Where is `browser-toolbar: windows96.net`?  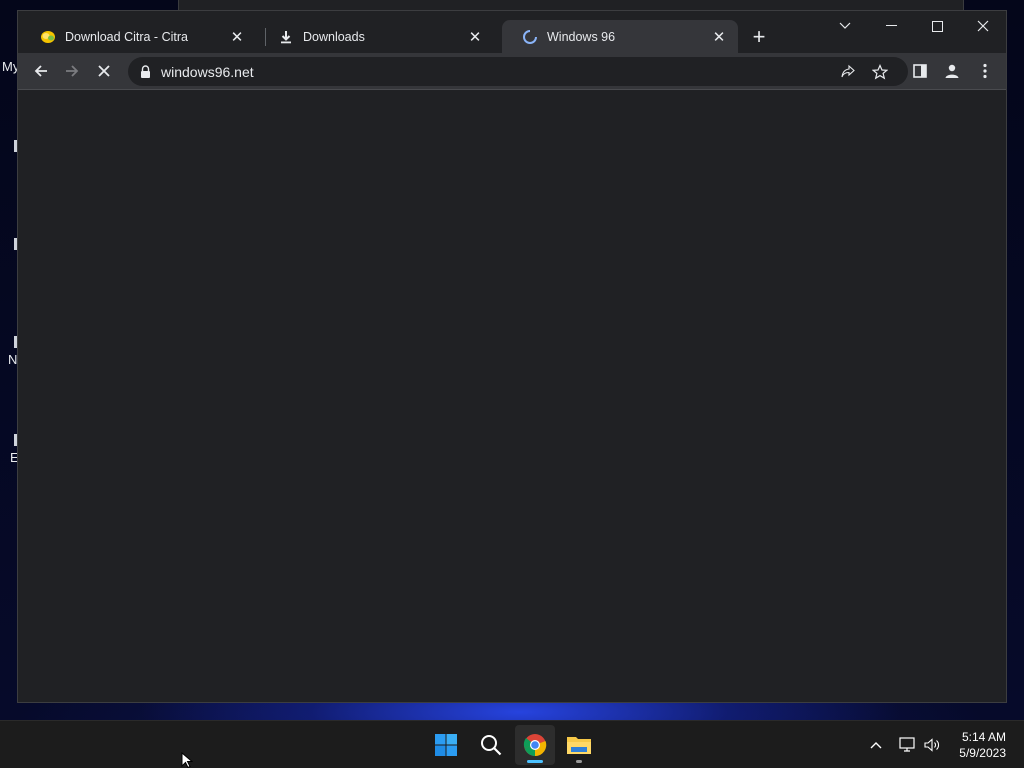
browser-toolbar: windows96.net is located at coordinates (512, 71).